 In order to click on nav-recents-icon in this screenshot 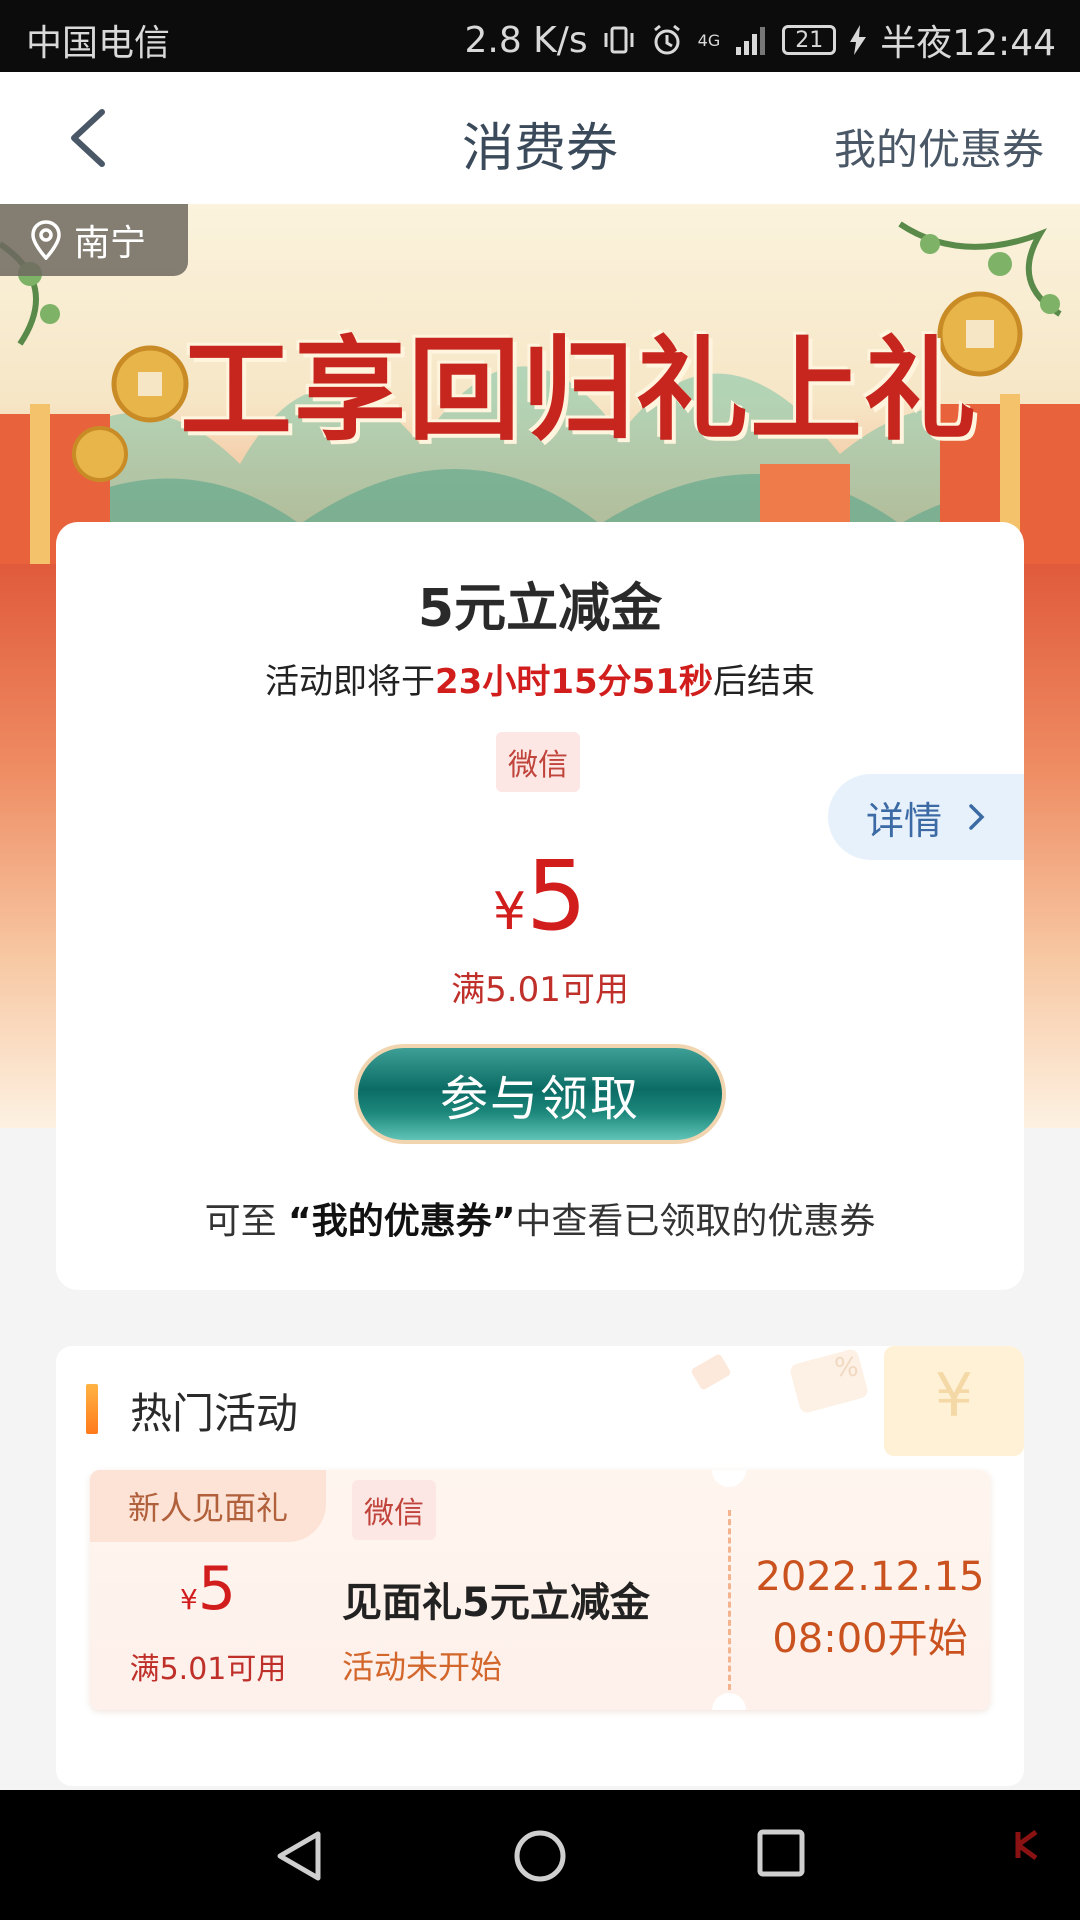, I will do `click(781, 1853)`.